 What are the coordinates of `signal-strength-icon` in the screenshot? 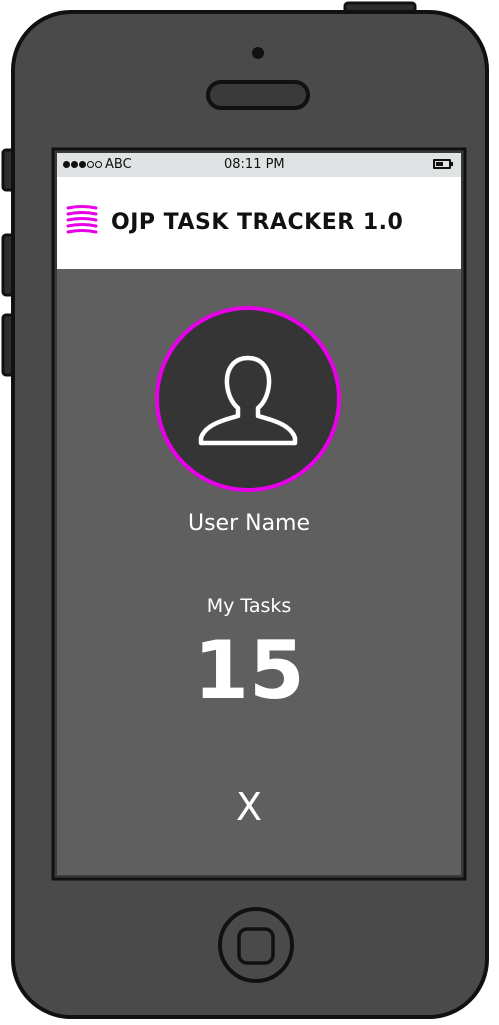 It's located at (82, 164).